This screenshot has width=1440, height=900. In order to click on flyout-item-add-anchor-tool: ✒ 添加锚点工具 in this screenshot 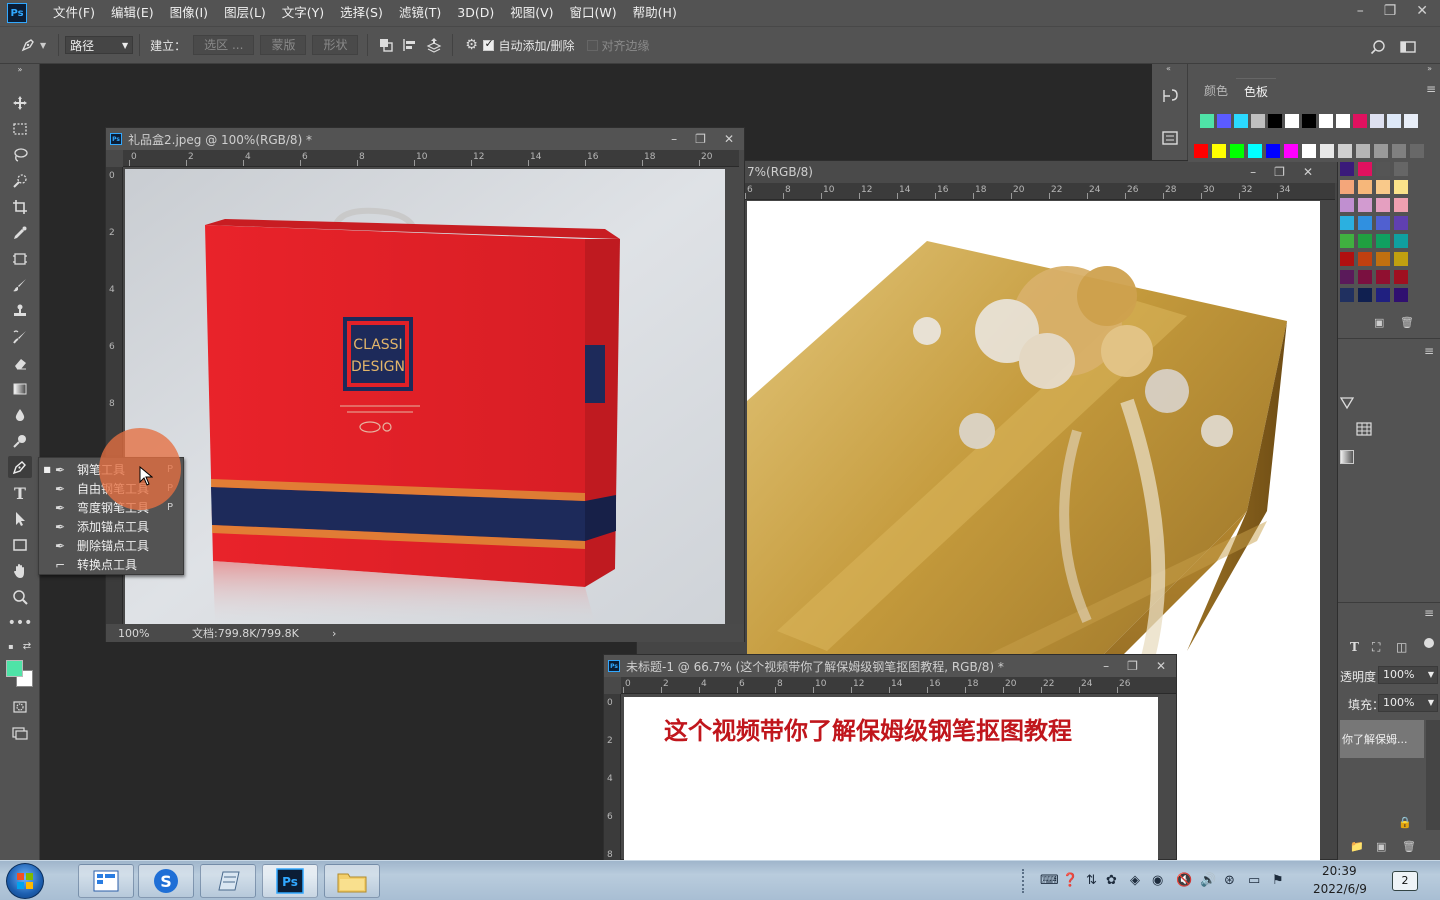, I will do `click(111, 526)`.